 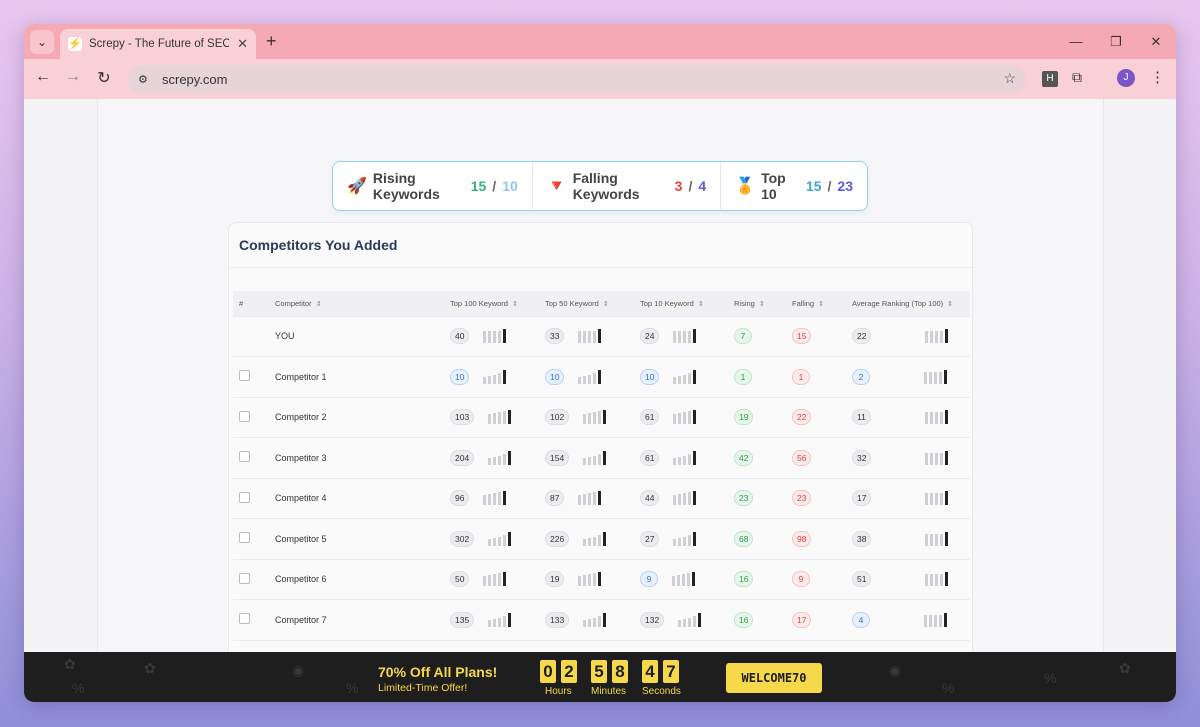 I want to click on forward-icon: →, so click(x=73, y=77).